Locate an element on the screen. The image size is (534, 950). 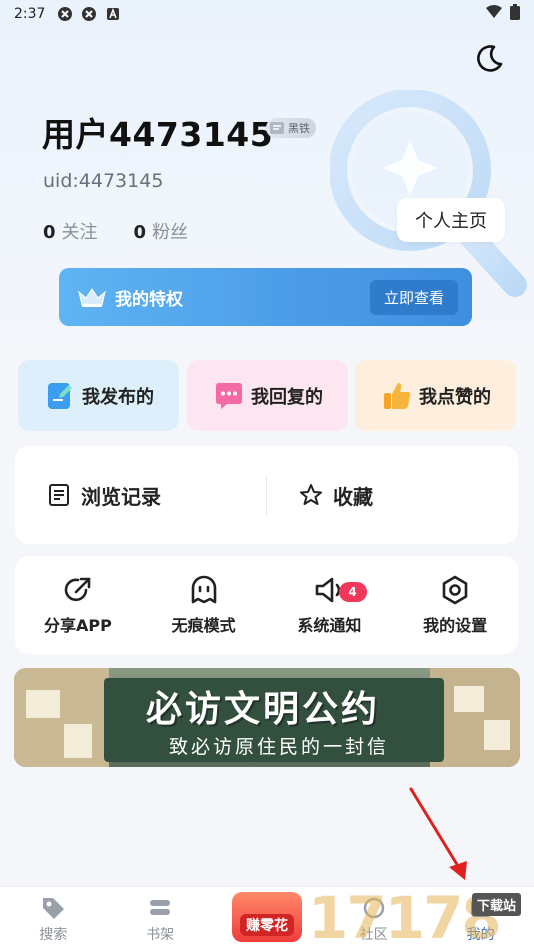
banner-subtitle: 致必访原住民的一封信 is located at coordinates (279, 747).